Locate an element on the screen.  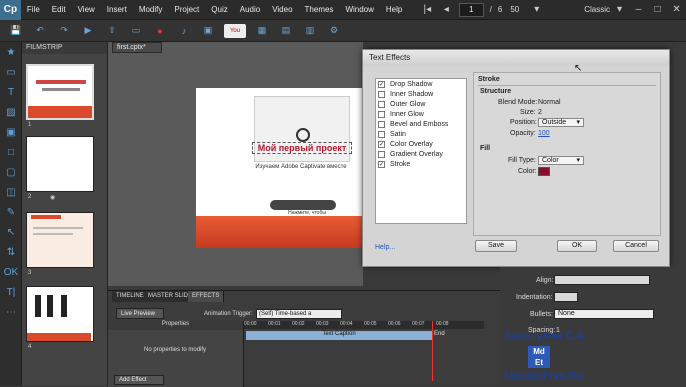
workspace-dropdown-icon: ▾ is located at coordinates (619, 9).